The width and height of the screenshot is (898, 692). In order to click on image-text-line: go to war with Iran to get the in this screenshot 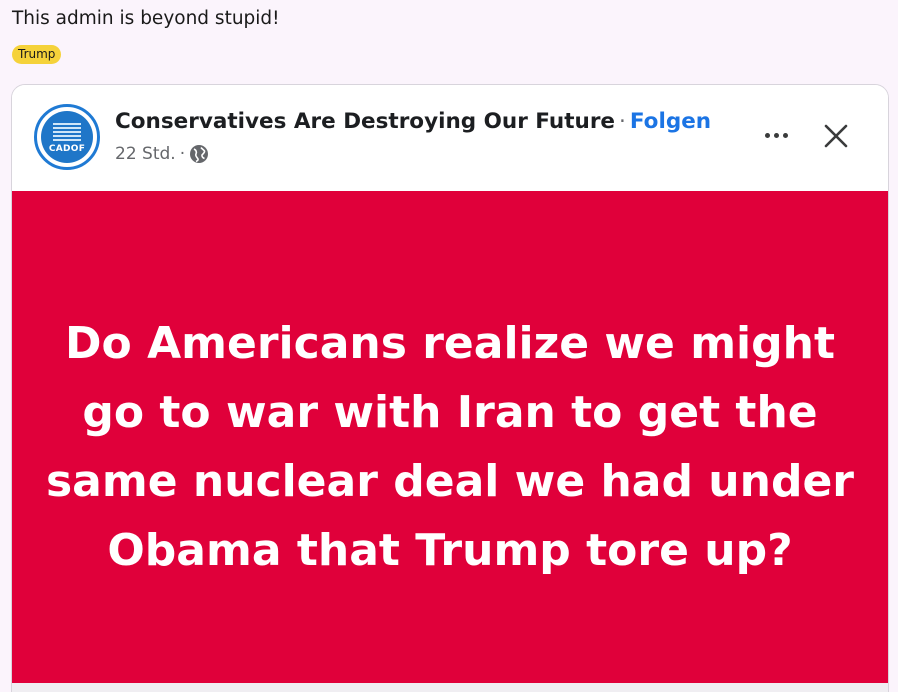, I will do `click(450, 412)`.